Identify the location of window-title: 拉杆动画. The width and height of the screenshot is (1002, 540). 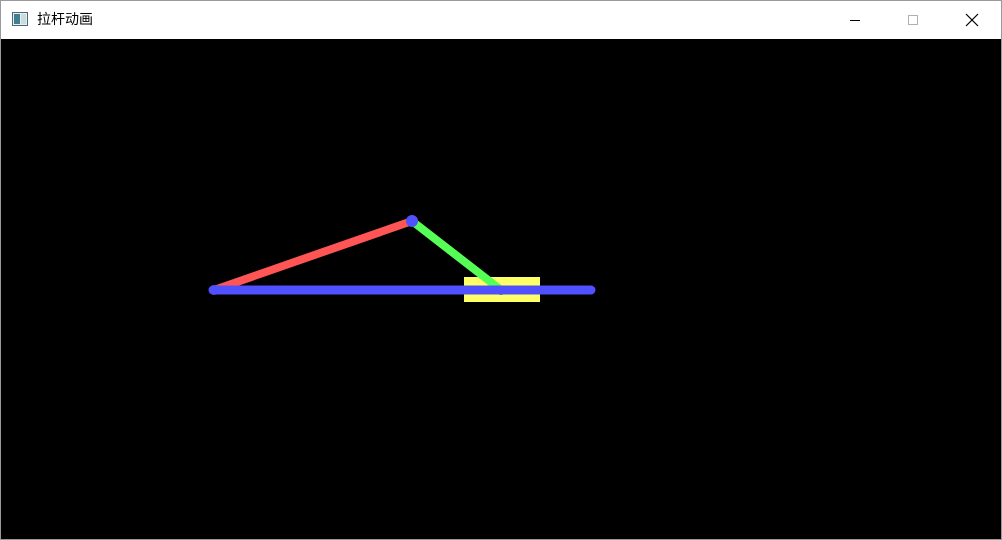
(65, 20).